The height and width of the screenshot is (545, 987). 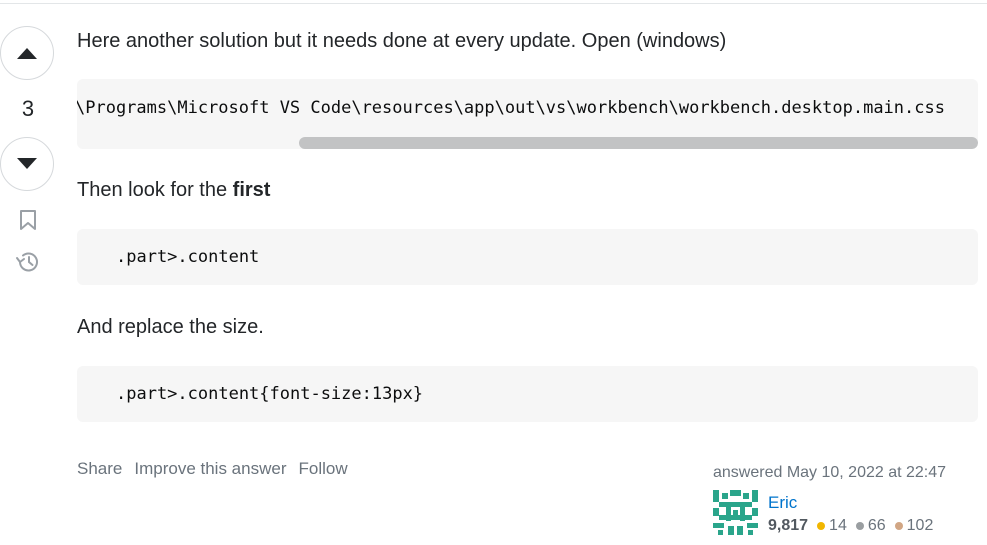 What do you see at coordinates (170, 327) in the screenshot?
I see `paragraph-replace: And replace the size.` at bounding box center [170, 327].